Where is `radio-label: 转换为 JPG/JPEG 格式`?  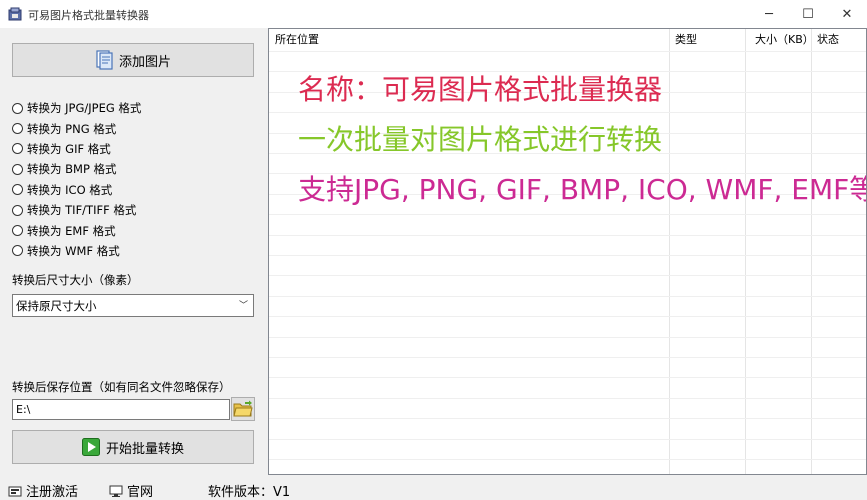
radio-label: 转换为 JPG/JPEG 格式 is located at coordinates (84, 108).